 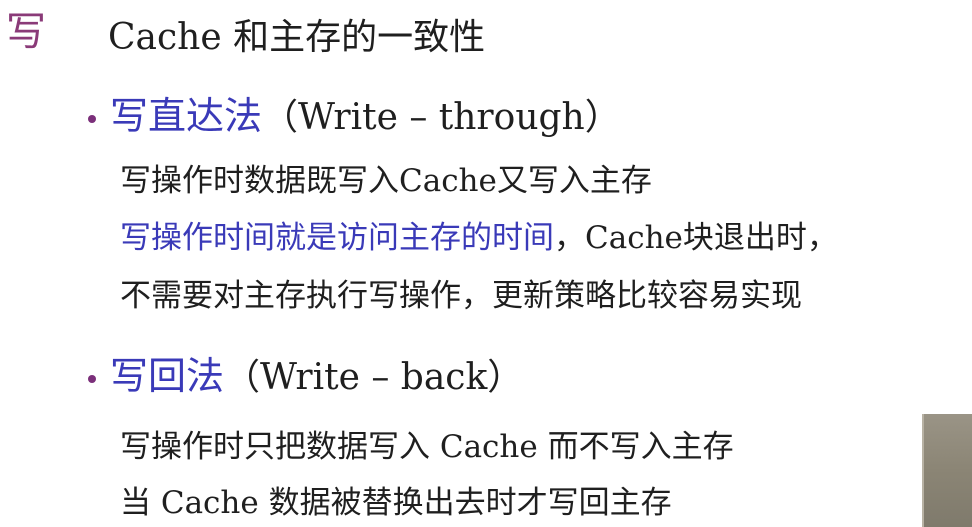 I want to click on body-line: 写操作时数据既写入Cache又写入主存, so click(x=386, y=181).